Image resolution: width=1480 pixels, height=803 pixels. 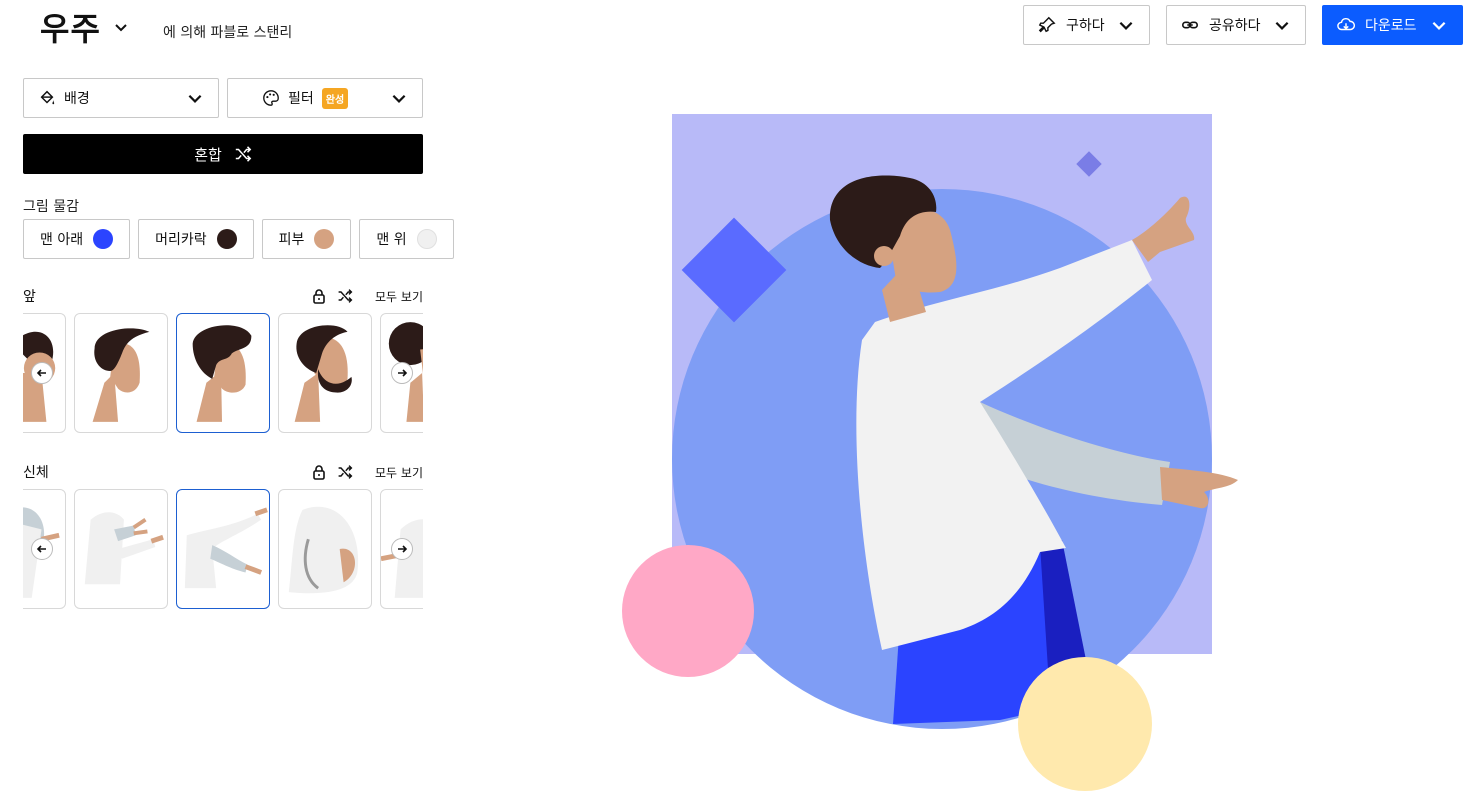 What do you see at coordinates (70, 29) in the screenshot?
I see `page-title: 우주` at bounding box center [70, 29].